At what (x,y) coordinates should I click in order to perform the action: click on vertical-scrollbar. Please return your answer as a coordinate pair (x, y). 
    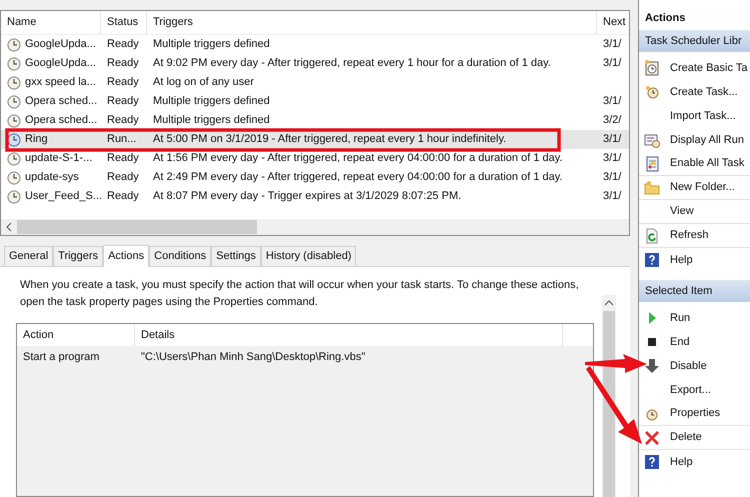
    Looking at the image, I should click on (609, 396).